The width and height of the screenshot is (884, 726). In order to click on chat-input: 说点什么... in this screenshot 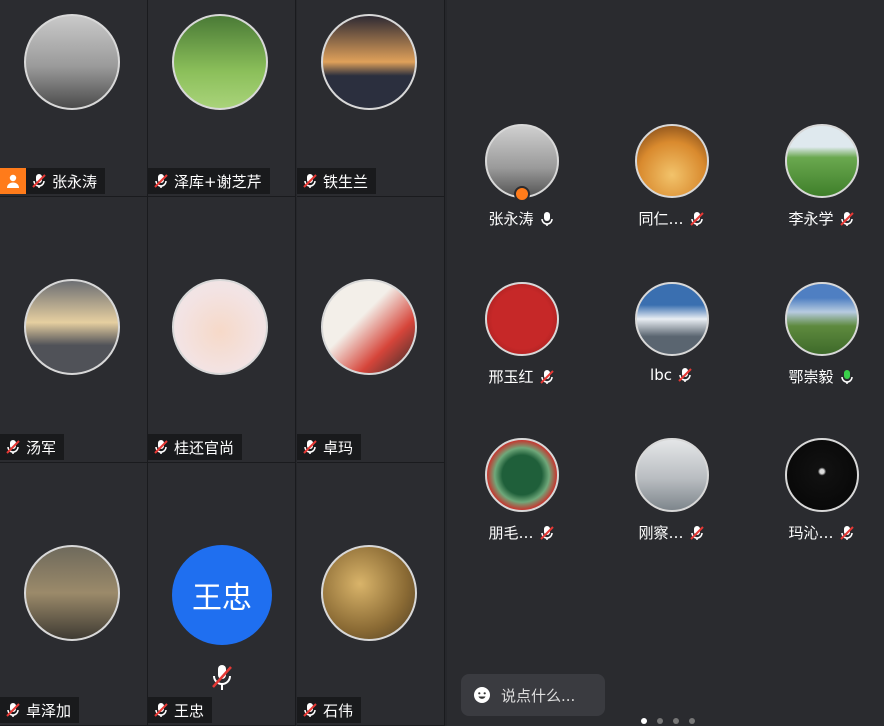, I will do `click(533, 695)`.